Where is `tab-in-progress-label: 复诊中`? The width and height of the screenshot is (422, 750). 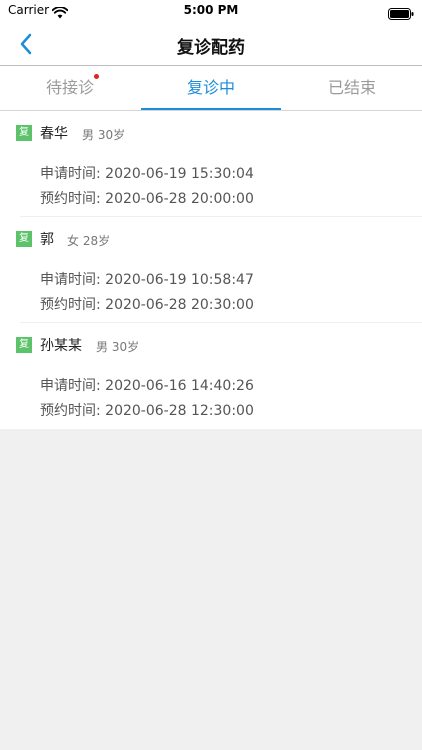 tab-in-progress-label: 复诊中 is located at coordinates (210, 87).